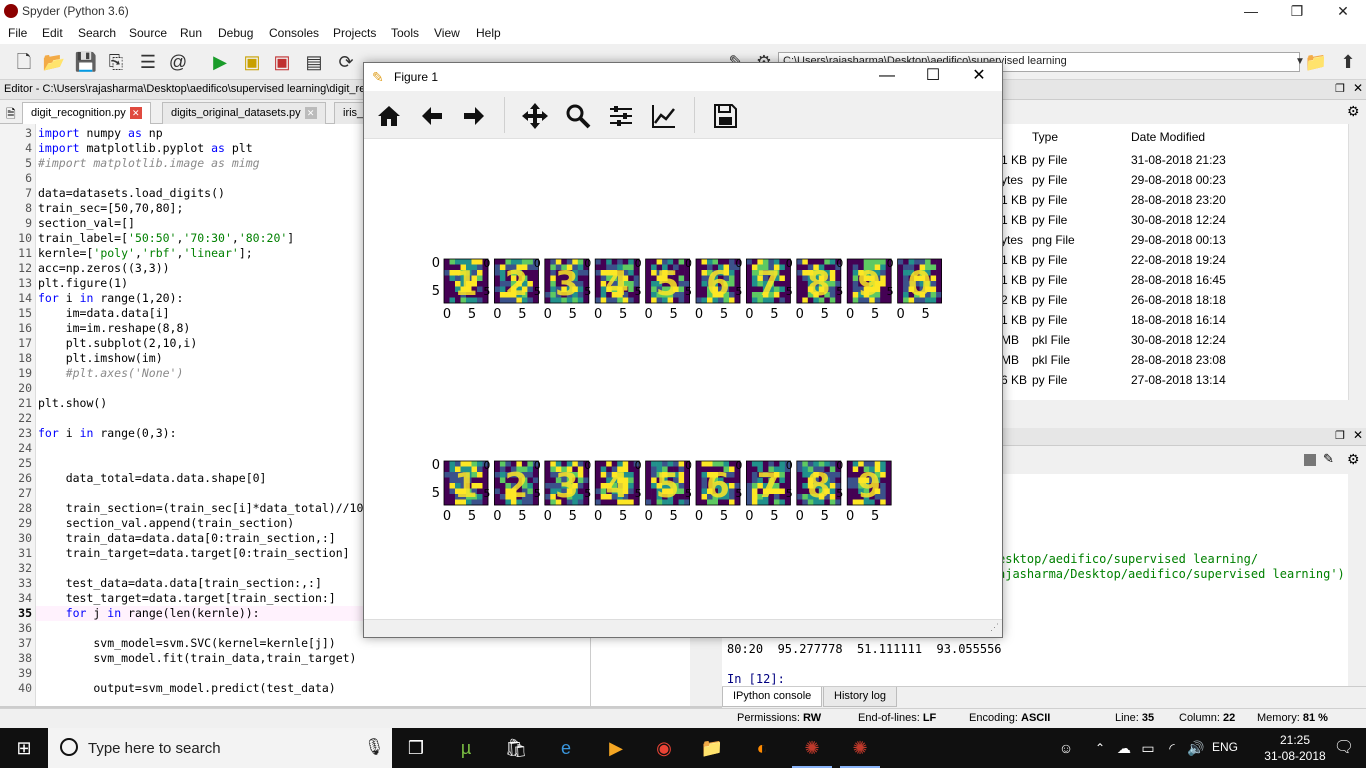 The width and height of the screenshot is (1366, 768). I want to click on store-icon: 🛍, so click(516, 748).